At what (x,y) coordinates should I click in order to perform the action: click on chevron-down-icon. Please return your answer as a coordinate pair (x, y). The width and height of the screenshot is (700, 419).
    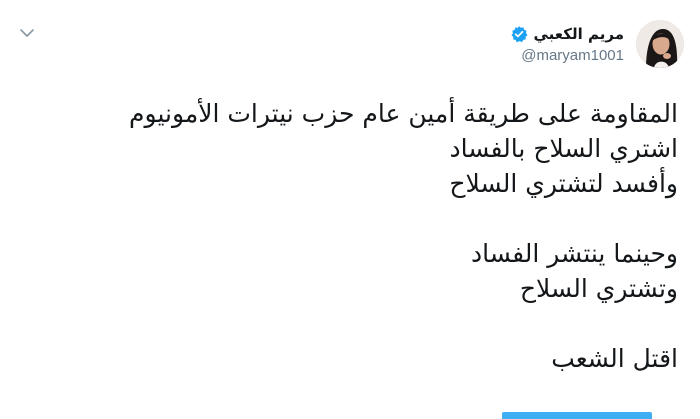
    Looking at the image, I should click on (27, 30).